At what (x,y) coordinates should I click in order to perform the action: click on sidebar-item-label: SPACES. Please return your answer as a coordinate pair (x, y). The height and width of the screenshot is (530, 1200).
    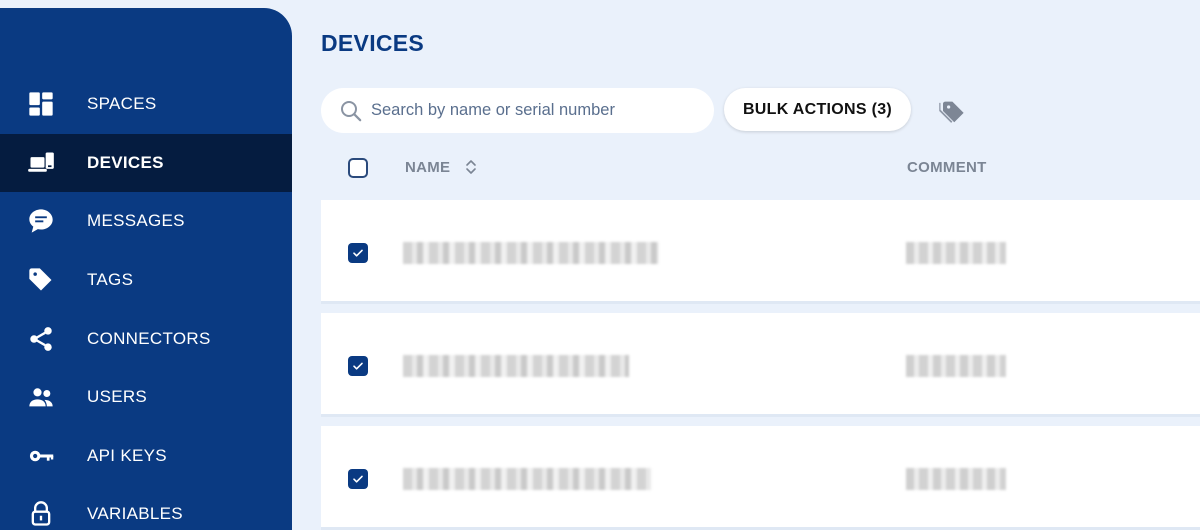
    Looking at the image, I should click on (122, 104).